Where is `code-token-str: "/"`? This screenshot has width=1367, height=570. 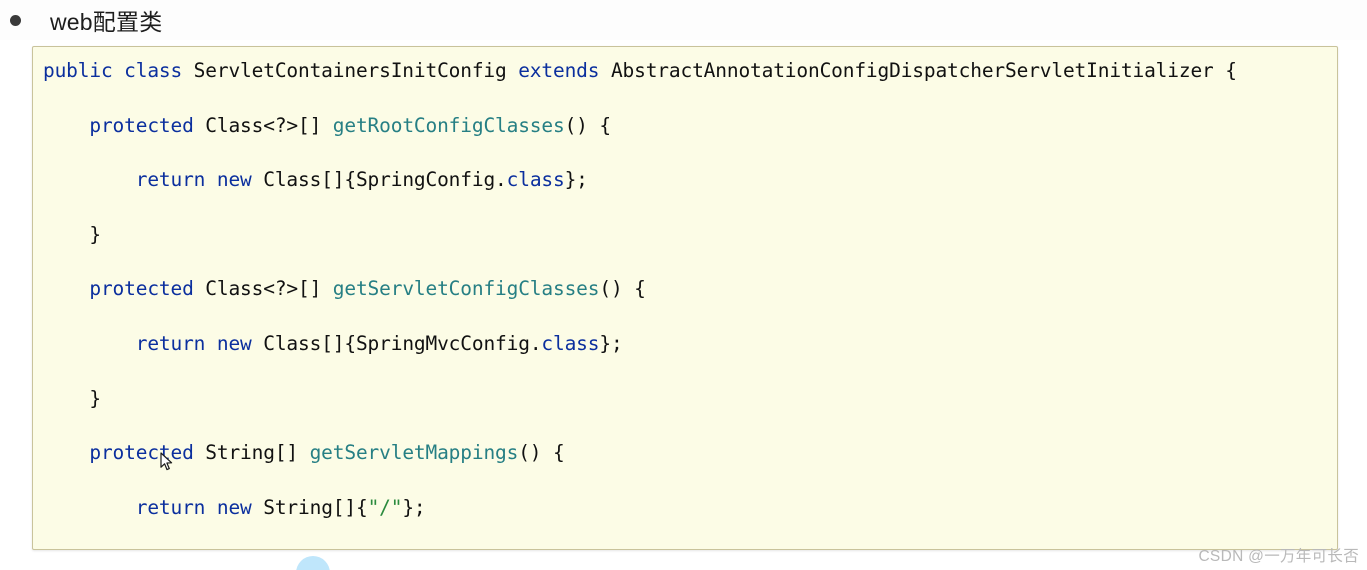
code-token-str: "/" is located at coordinates (385, 507).